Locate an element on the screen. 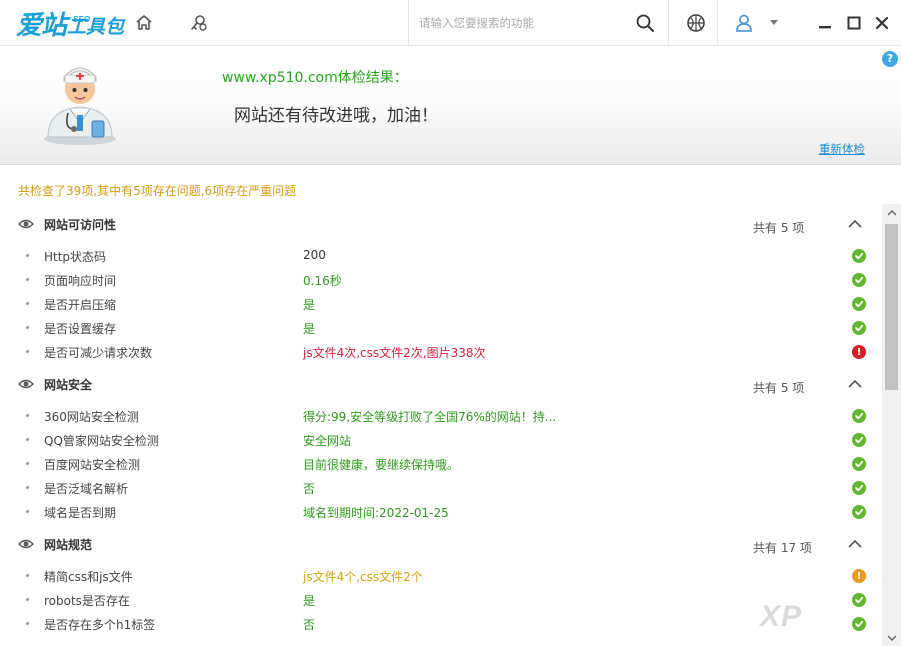 This screenshot has height=646, width=901. check-value: js文件4个,css文件2个 is located at coordinates (363, 577).